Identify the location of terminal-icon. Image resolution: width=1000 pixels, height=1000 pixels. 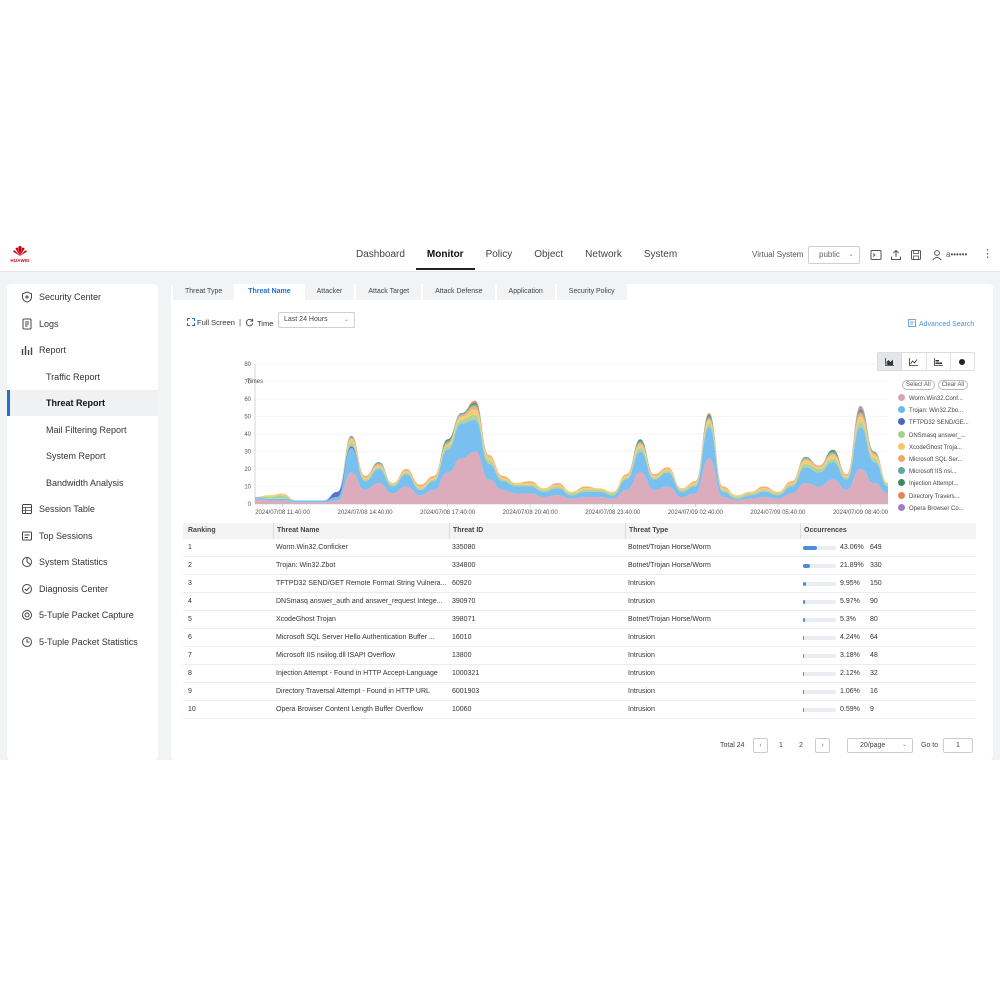
(876, 255).